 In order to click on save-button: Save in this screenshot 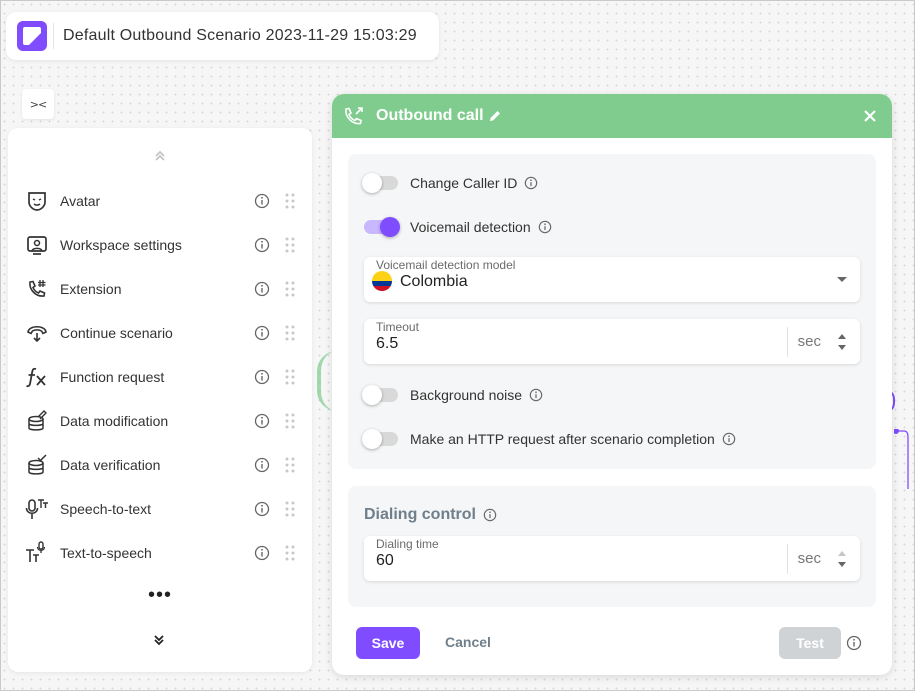, I will do `click(388, 643)`.